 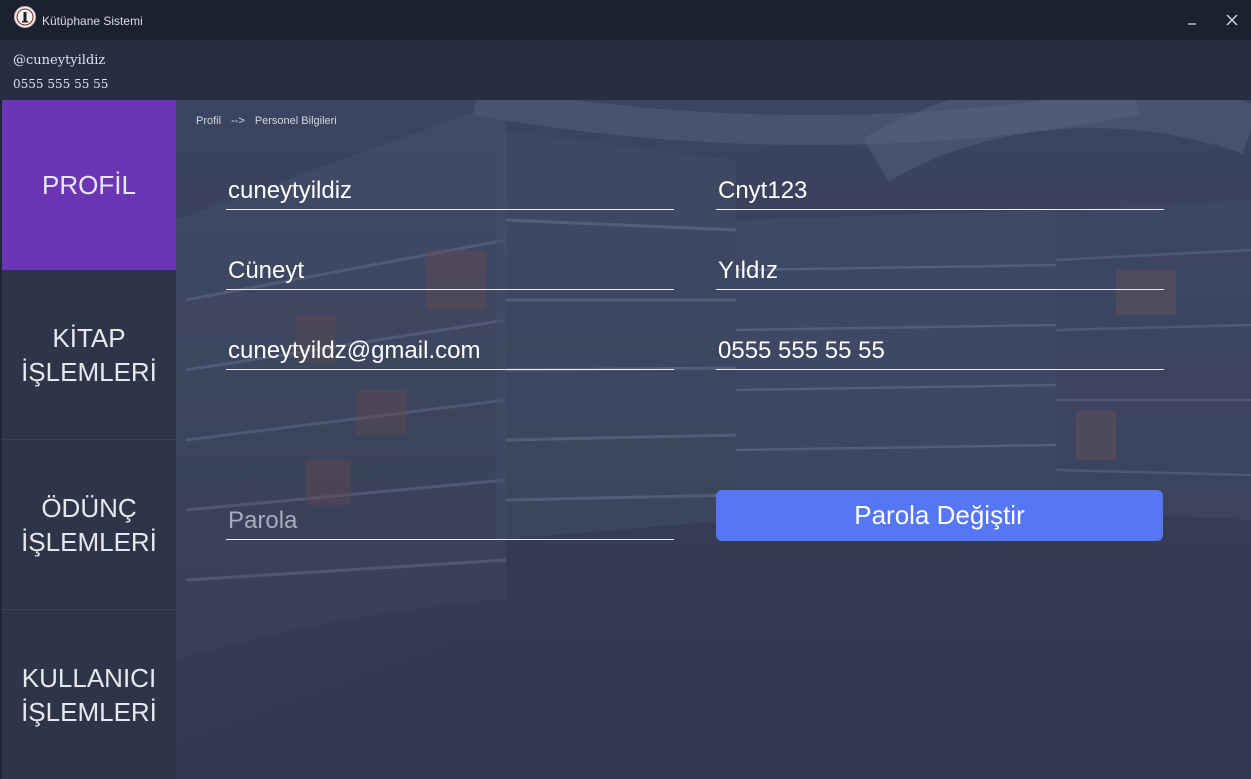 I want to click on breadcrumb-item-profile: Profil, so click(x=208, y=121).